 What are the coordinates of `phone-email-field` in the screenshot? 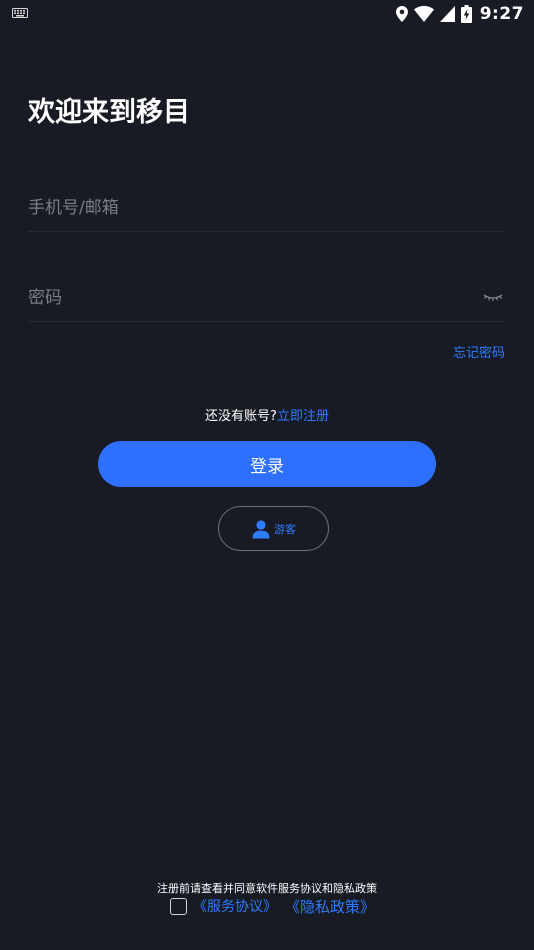 It's located at (266, 208).